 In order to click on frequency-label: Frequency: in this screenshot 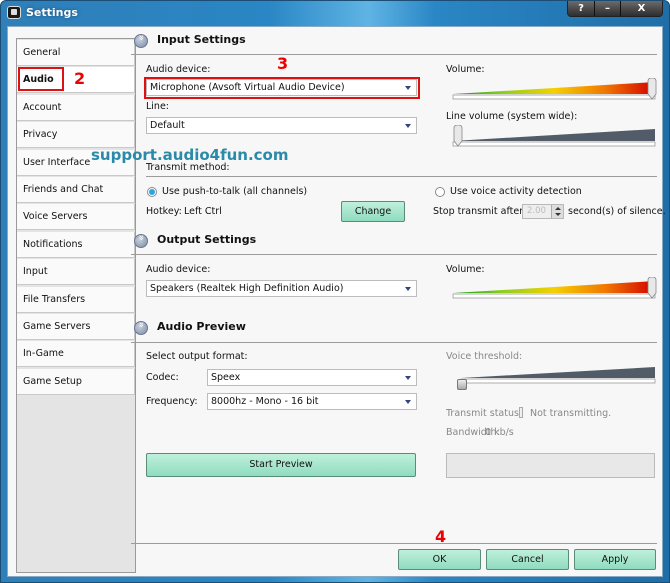, I will do `click(172, 401)`.